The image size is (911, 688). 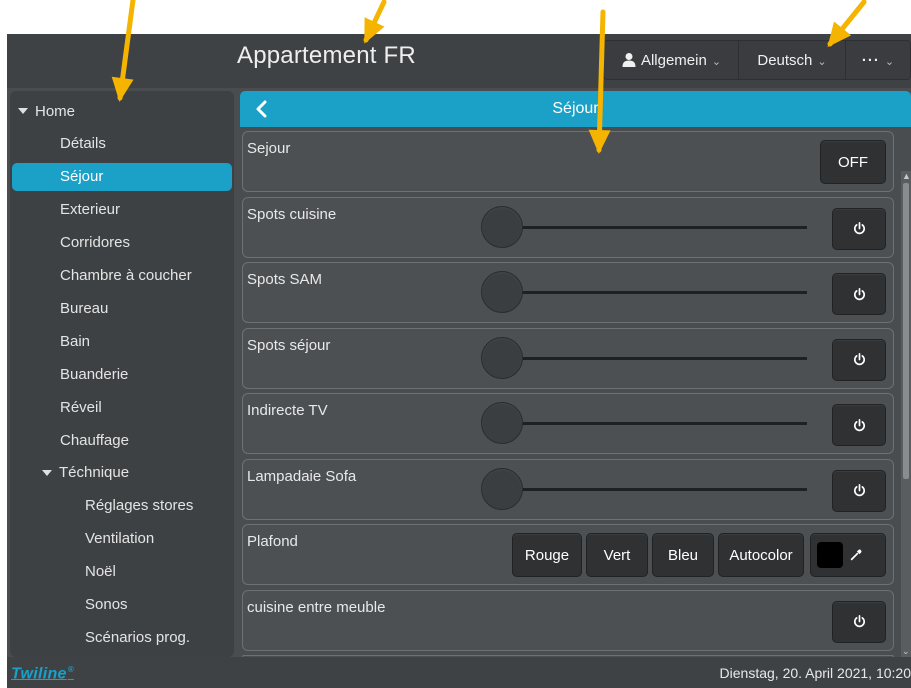 I want to click on device-label: Plafond, so click(x=272, y=541).